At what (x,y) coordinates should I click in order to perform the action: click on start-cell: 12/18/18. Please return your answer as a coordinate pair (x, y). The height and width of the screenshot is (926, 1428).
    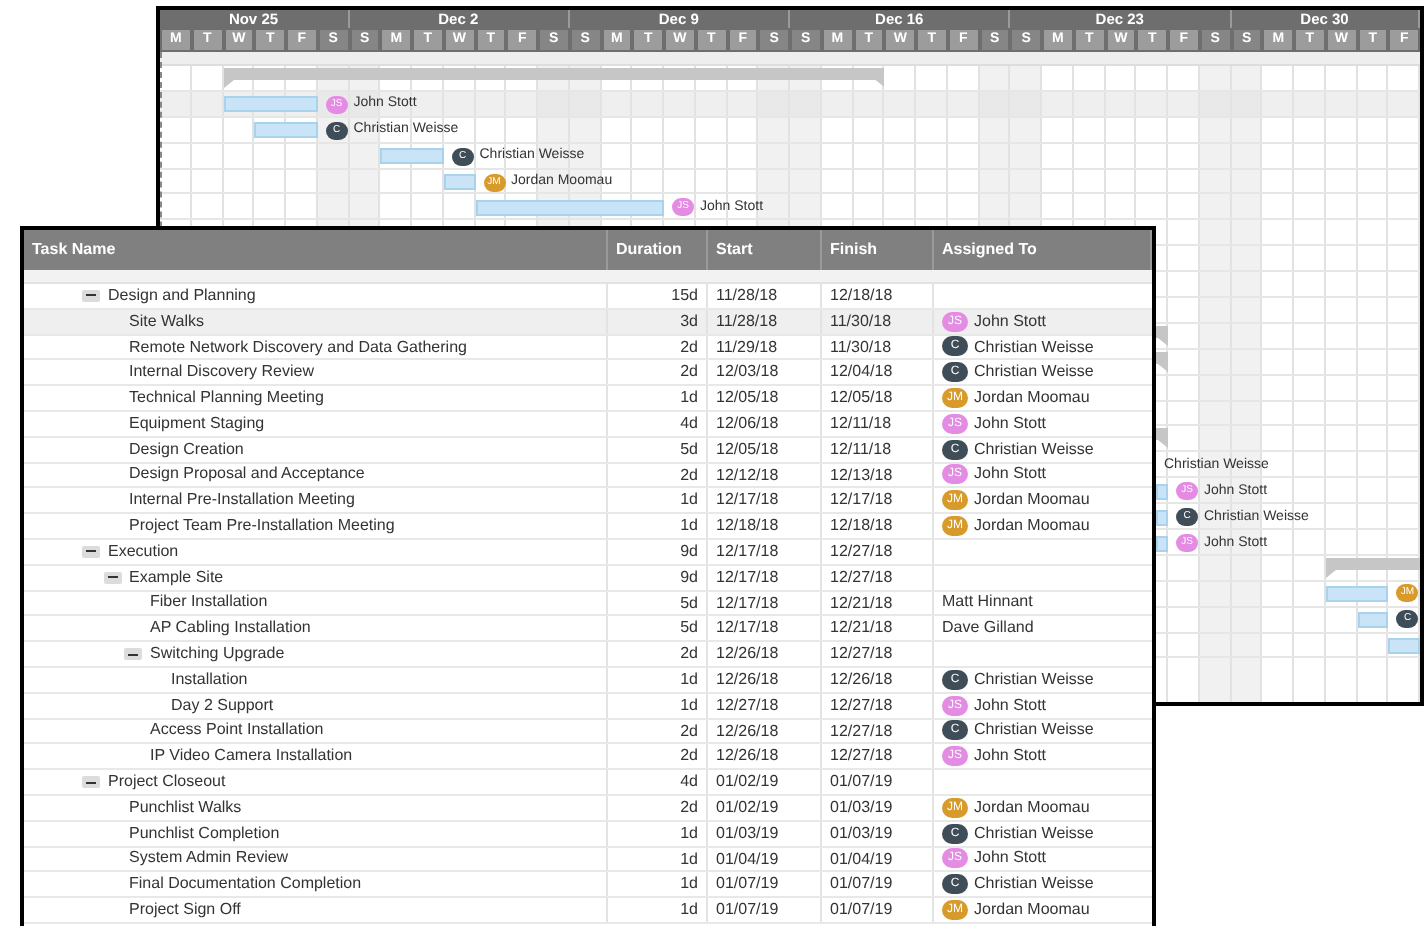
    Looking at the image, I should click on (747, 525).